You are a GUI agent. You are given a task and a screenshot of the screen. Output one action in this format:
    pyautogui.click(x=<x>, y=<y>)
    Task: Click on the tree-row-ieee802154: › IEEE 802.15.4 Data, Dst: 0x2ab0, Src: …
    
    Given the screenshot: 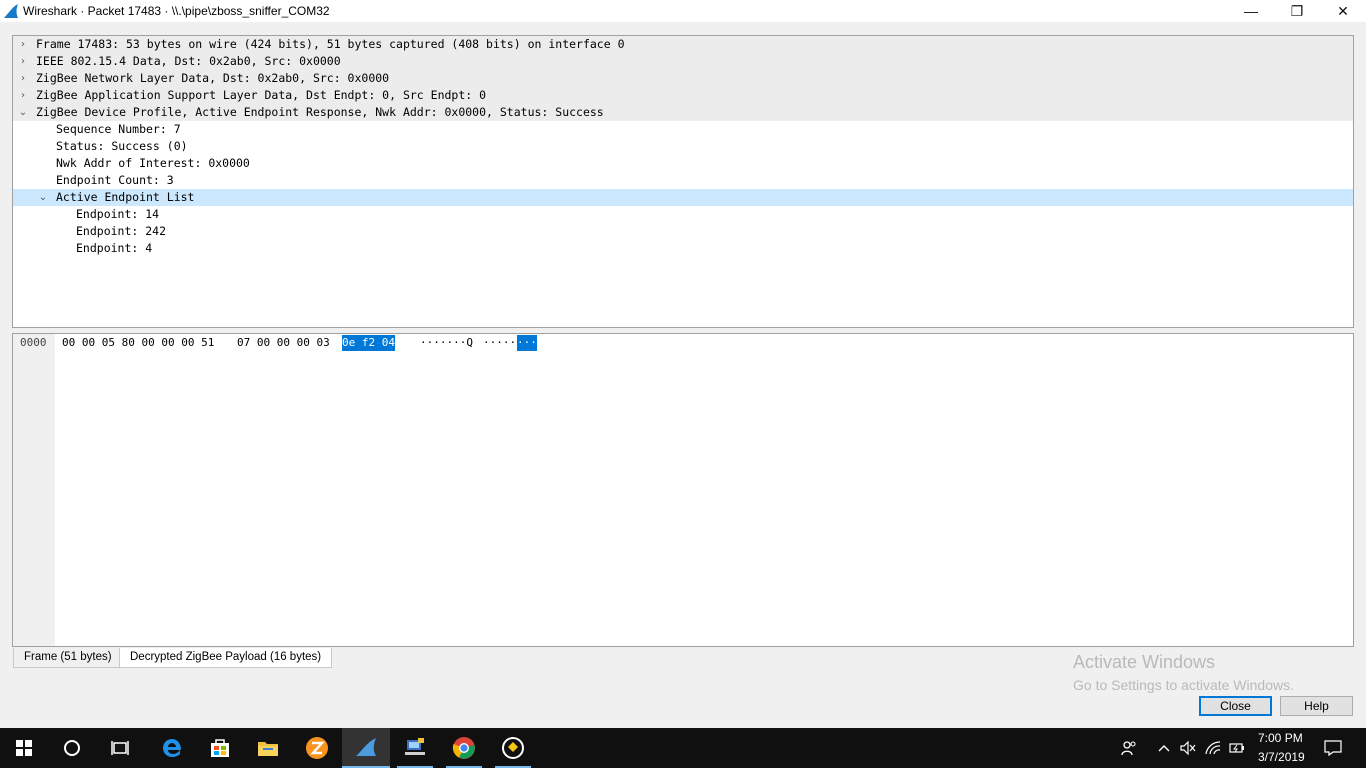 What is the action you would take?
    pyautogui.click(x=683, y=61)
    